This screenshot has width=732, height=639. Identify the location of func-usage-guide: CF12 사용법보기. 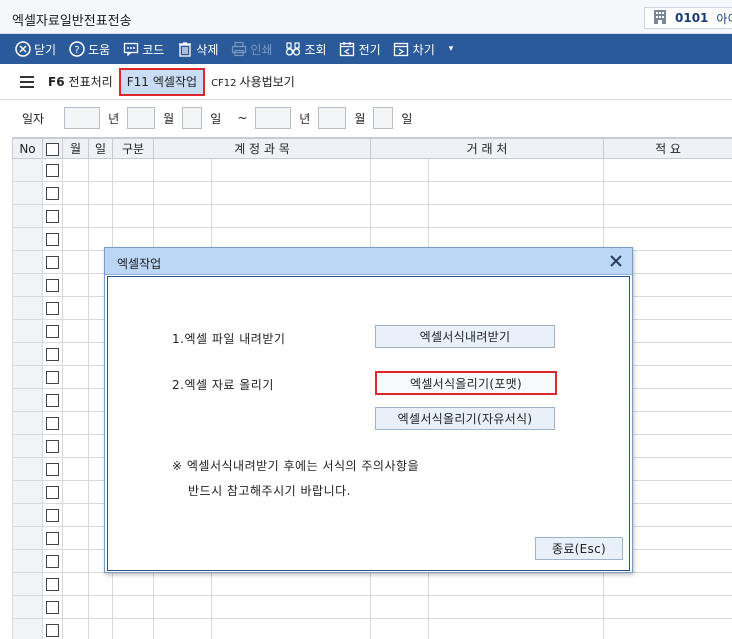
(253, 81).